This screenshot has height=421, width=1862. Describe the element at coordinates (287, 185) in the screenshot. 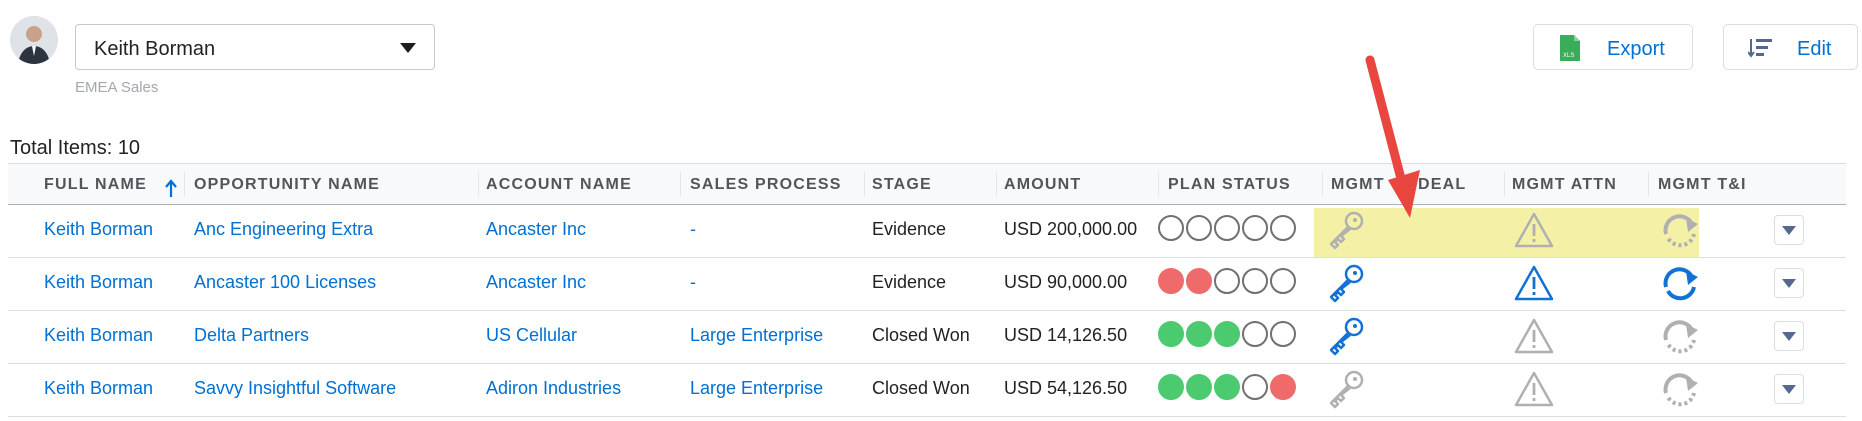

I see `col-opportunity-name: OPPORTUNITY NAME` at that location.